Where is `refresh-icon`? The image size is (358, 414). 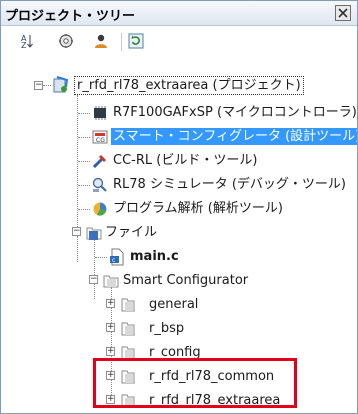
refresh-icon is located at coordinates (136, 41).